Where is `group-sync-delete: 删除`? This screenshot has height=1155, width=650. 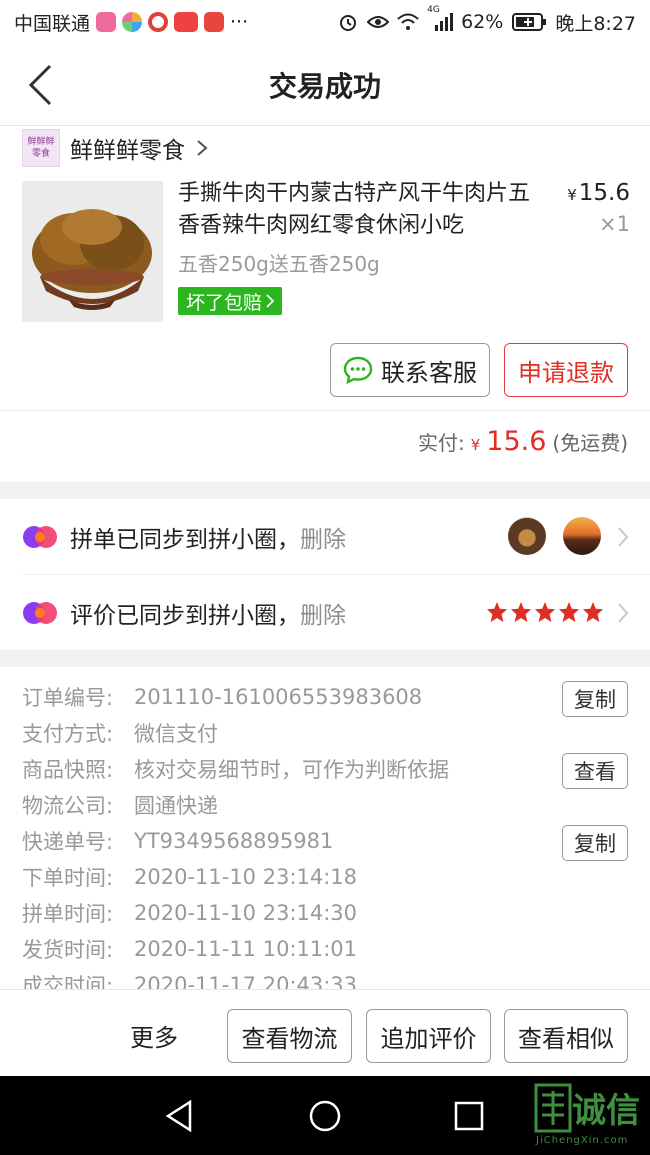 group-sync-delete: 删除 is located at coordinates (323, 537).